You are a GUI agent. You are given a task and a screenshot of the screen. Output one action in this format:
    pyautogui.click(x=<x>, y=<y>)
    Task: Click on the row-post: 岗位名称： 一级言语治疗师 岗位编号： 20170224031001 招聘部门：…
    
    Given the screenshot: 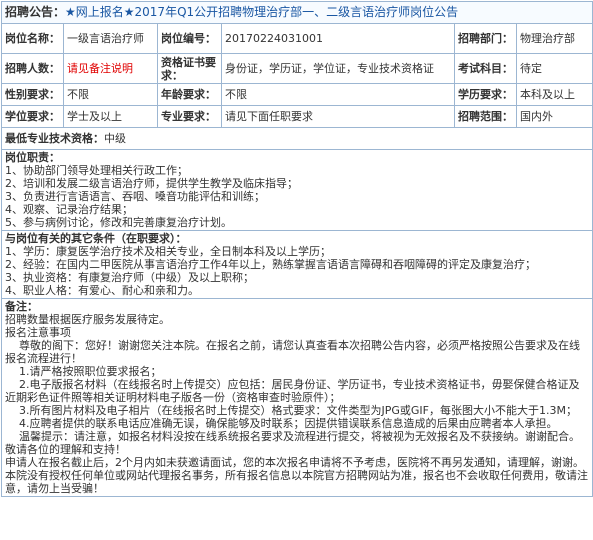 What is the action you would take?
    pyautogui.click(x=297, y=38)
    